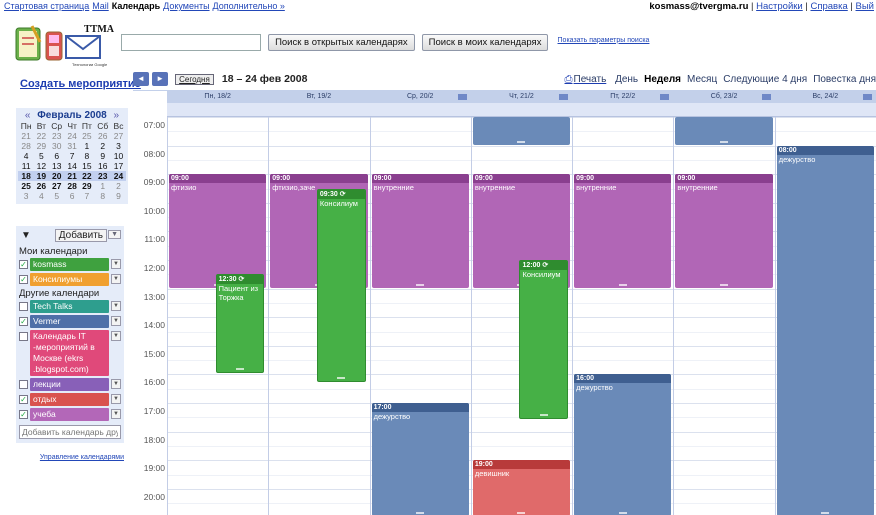 The height and width of the screenshot is (515, 876). I want to click on calendar-event, so click(724, 131).